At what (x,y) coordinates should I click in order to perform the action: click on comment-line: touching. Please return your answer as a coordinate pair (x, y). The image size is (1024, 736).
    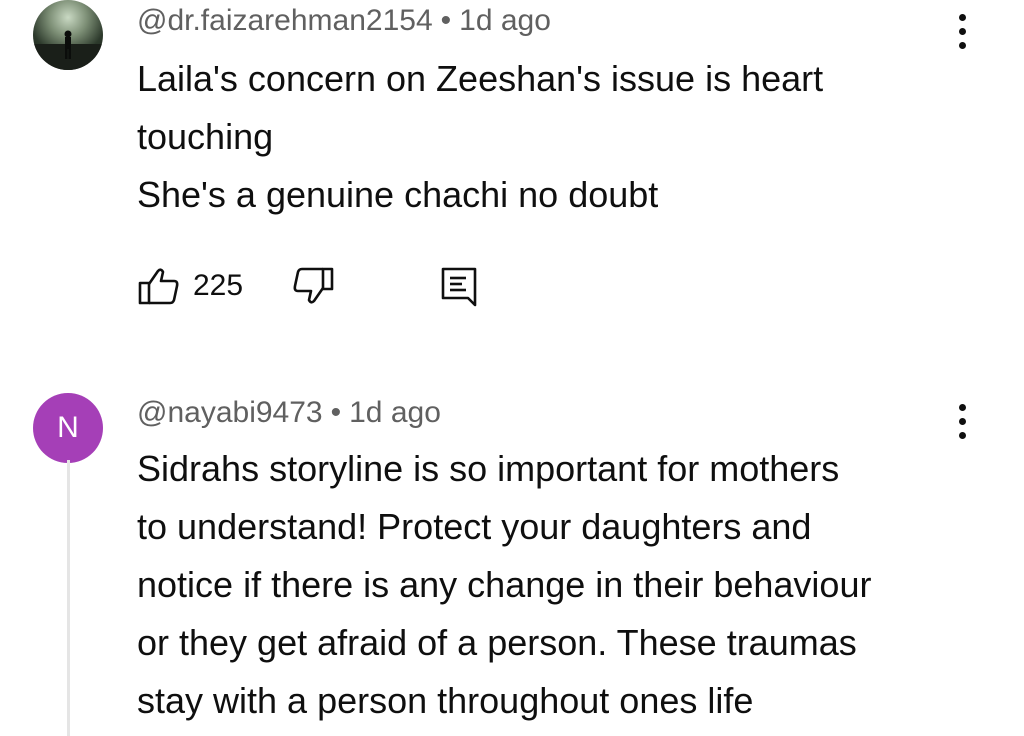
    Looking at the image, I should click on (205, 136).